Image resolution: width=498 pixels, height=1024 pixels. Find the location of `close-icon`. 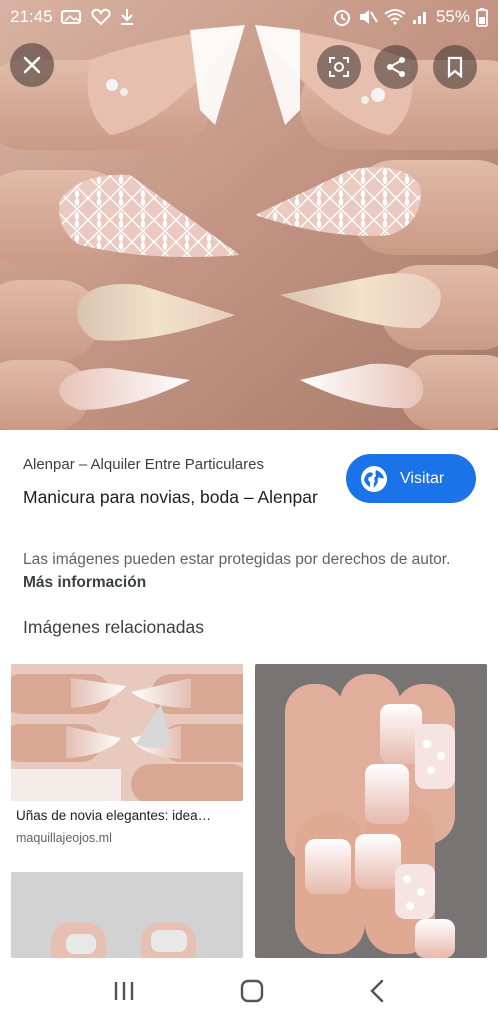

close-icon is located at coordinates (32, 65).